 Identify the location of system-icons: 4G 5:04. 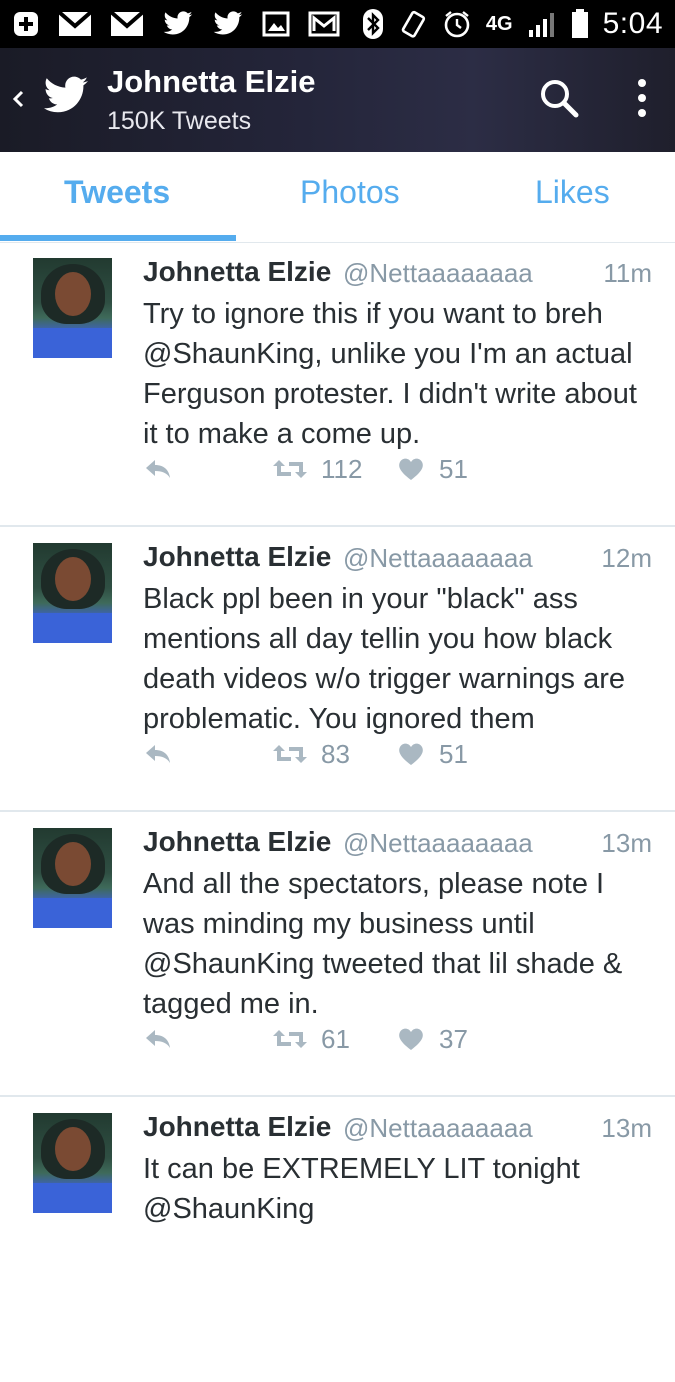
(512, 24).